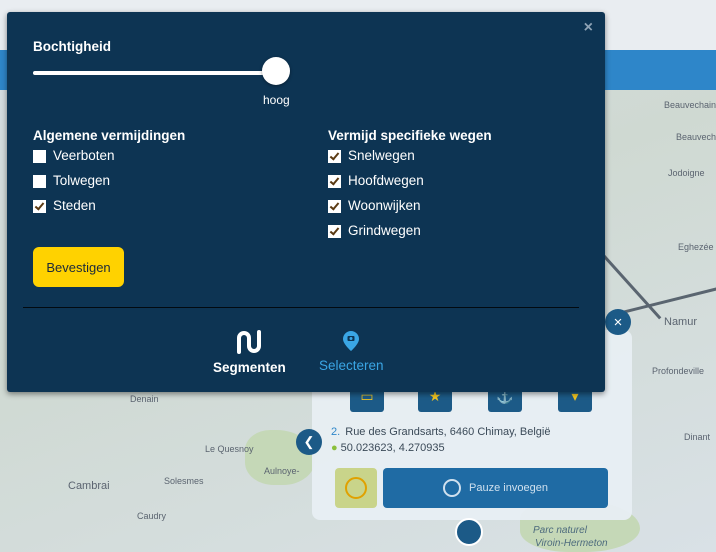  What do you see at coordinates (276, 100) in the screenshot?
I see `curviness-value-label: hoog` at bounding box center [276, 100].